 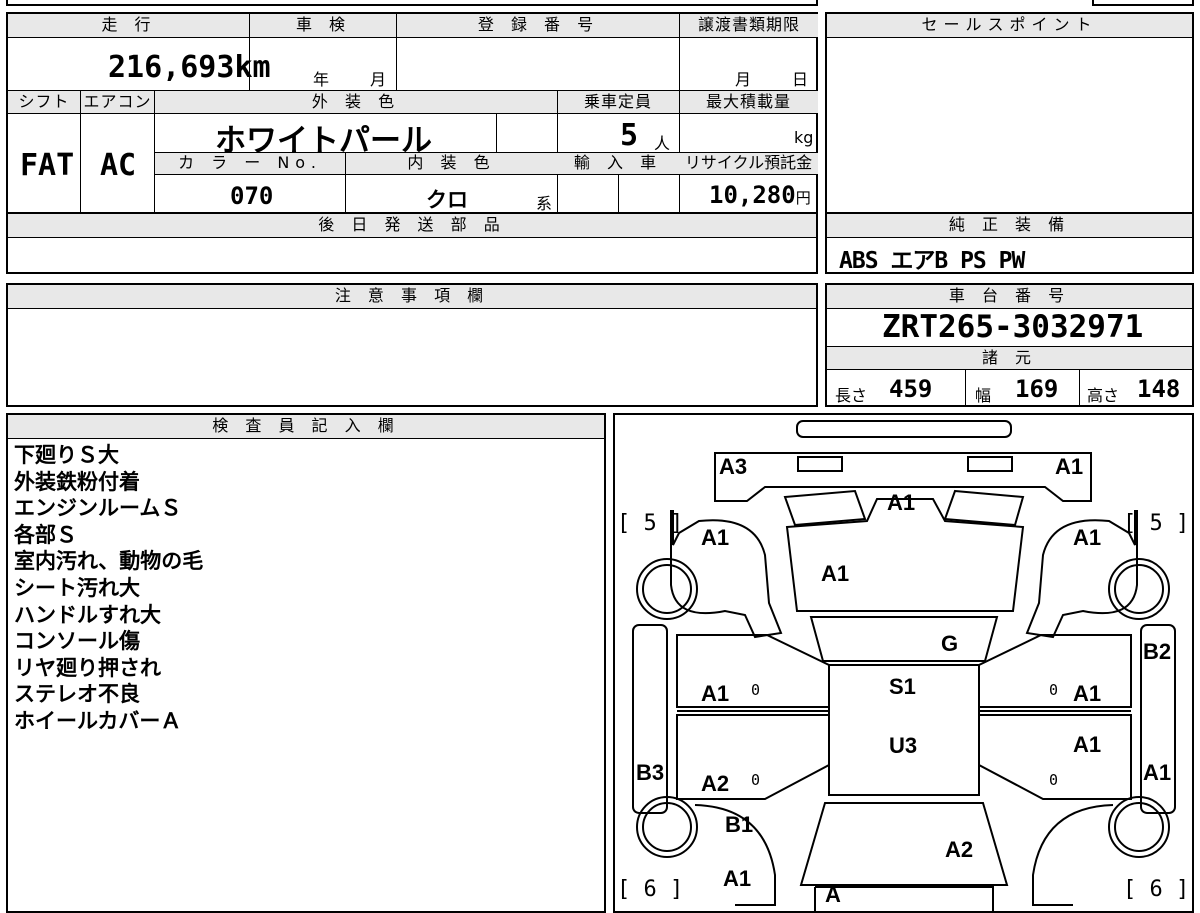 What do you see at coordinates (733, 466) in the screenshot?
I see `damage-label-front-left: A3` at bounding box center [733, 466].